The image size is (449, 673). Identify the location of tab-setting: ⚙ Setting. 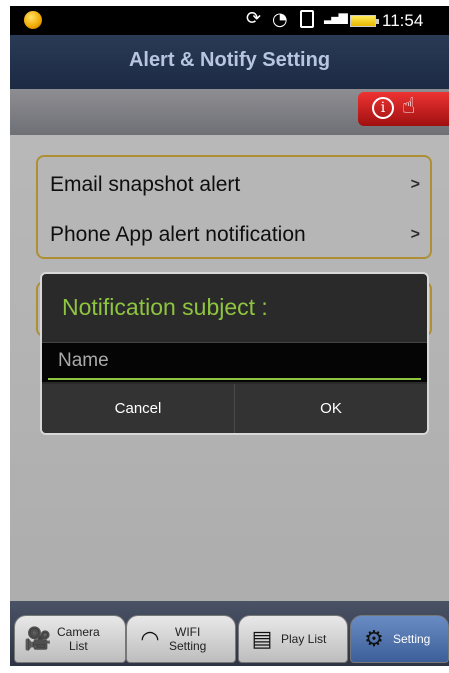
(399, 639).